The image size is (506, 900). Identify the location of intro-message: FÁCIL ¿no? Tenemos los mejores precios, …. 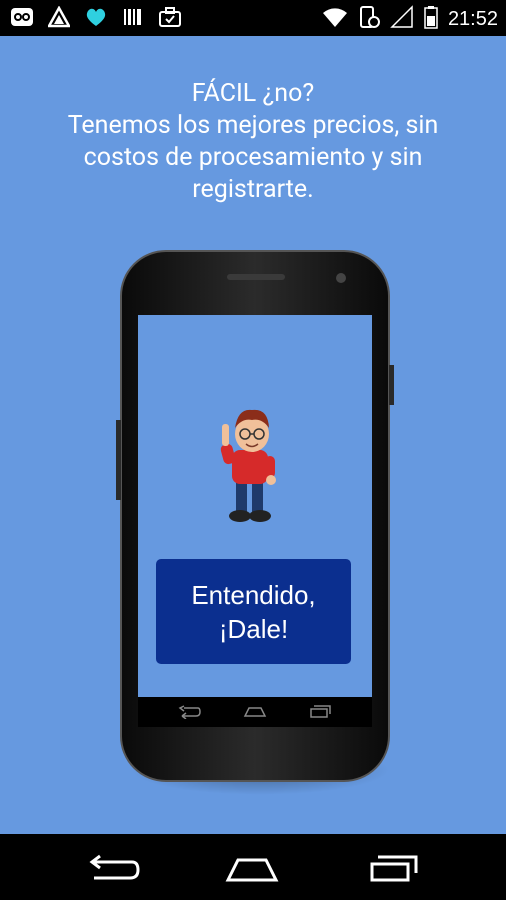
(253, 142).